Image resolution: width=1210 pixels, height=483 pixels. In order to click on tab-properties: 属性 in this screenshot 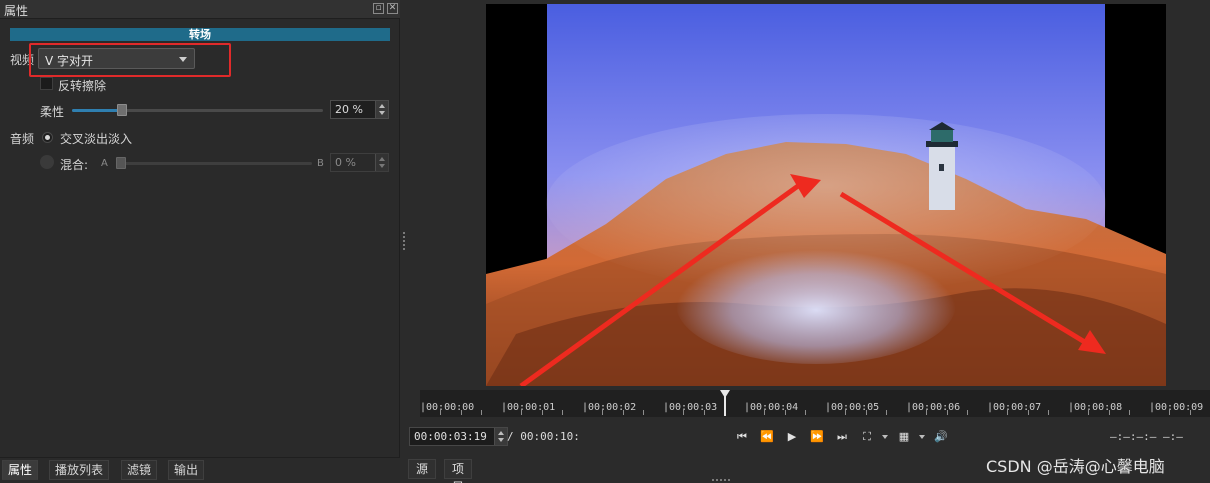, I will do `click(20, 470)`.